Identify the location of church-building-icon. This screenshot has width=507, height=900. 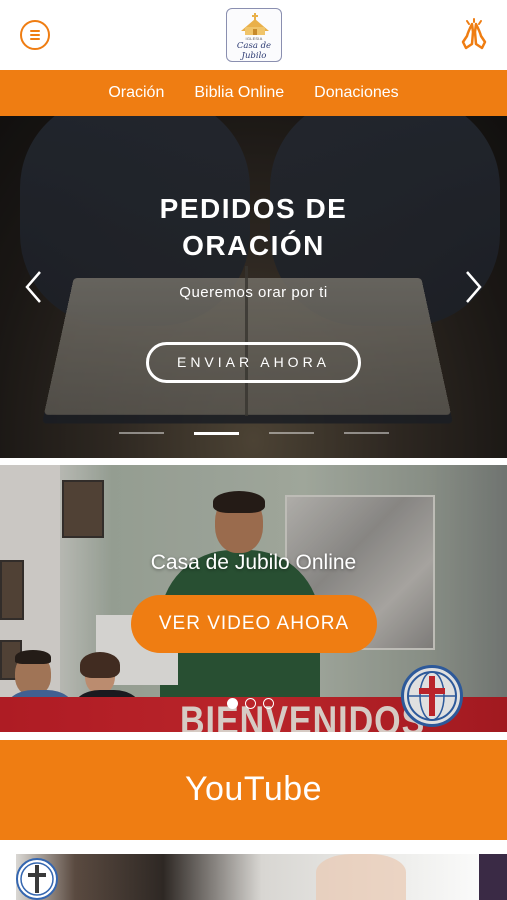
(255, 24).